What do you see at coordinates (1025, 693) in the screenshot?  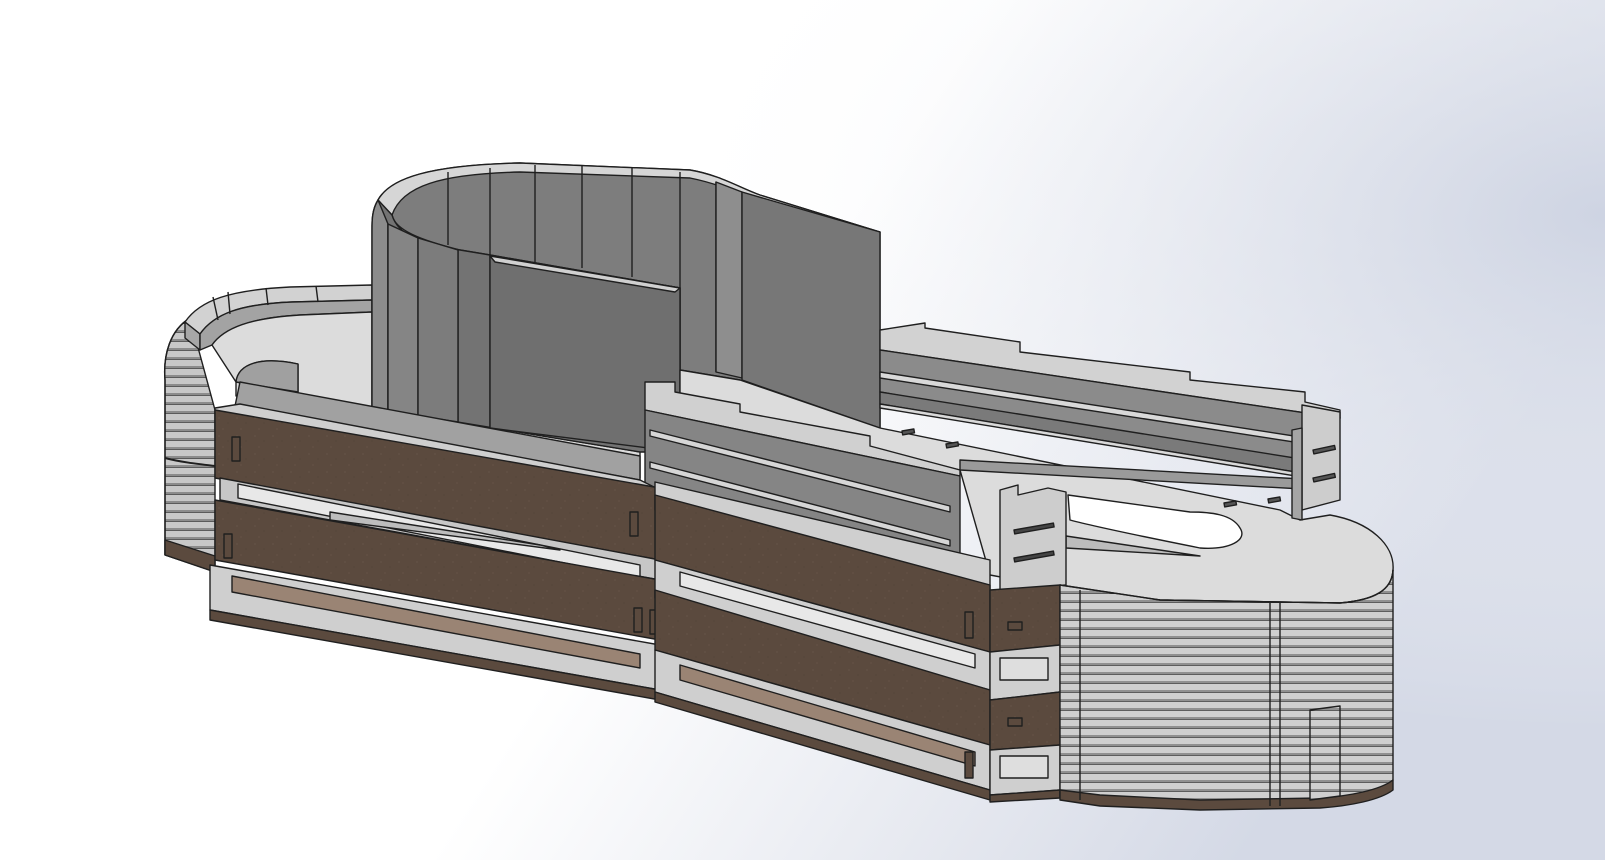 I see `front-corner-block` at bounding box center [1025, 693].